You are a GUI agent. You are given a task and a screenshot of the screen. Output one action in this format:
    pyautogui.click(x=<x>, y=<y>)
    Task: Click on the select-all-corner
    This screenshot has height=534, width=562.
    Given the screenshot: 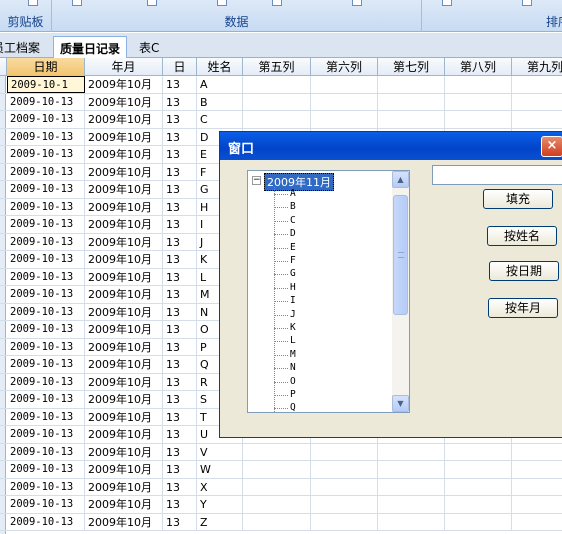 What is the action you would take?
    pyautogui.click(x=3, y=67)
    